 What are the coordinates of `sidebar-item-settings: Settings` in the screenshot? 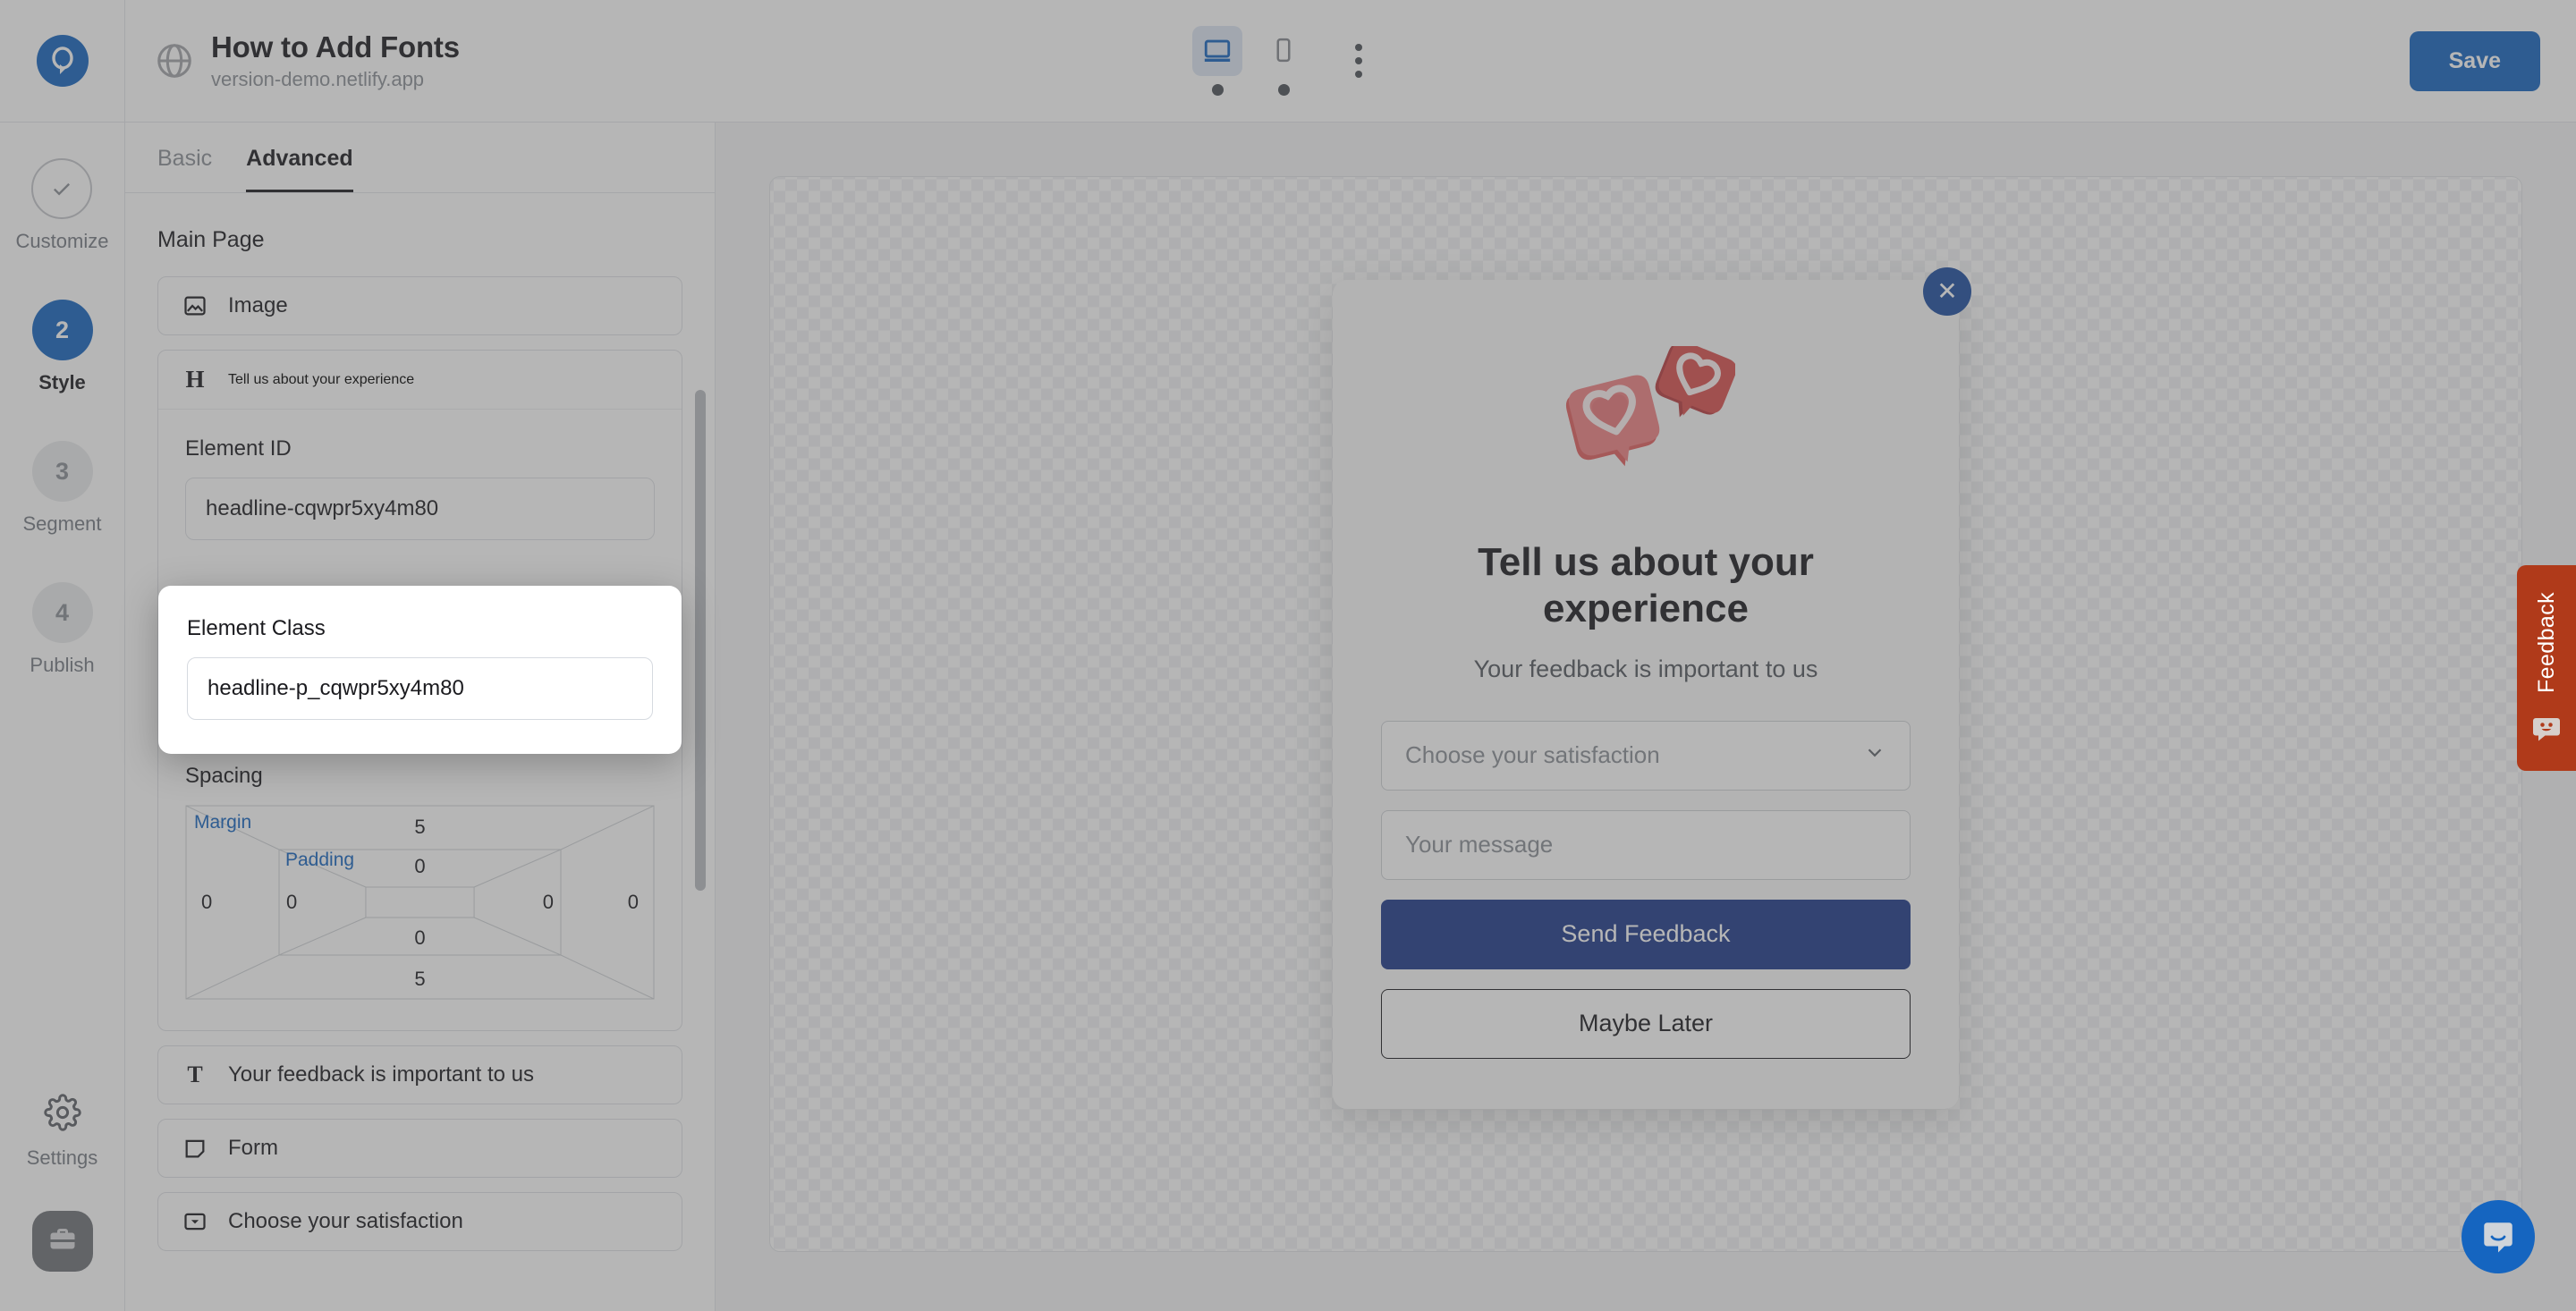 It's located at (62, 1132).